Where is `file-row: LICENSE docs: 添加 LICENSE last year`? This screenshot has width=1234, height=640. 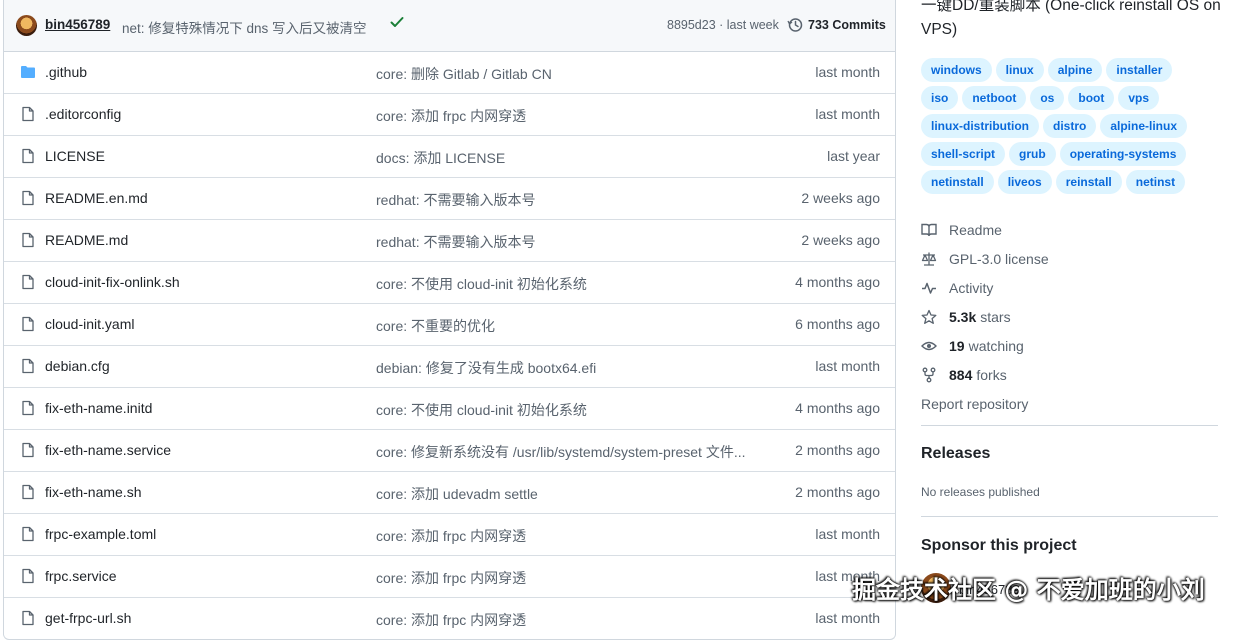
file-row: LICENSE docs: 添加 LICENSE last year is located at coordinates (449, 157).